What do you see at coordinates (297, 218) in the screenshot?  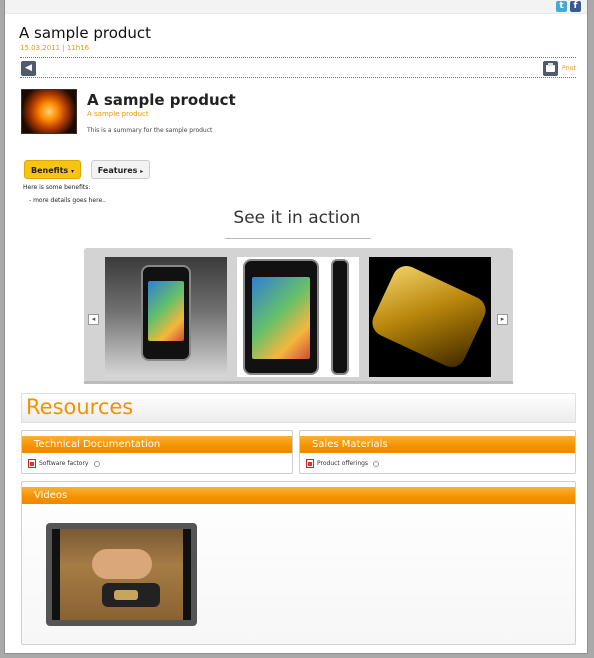 I see `gallery-title: See it in action` at bounding box center [297, 218].